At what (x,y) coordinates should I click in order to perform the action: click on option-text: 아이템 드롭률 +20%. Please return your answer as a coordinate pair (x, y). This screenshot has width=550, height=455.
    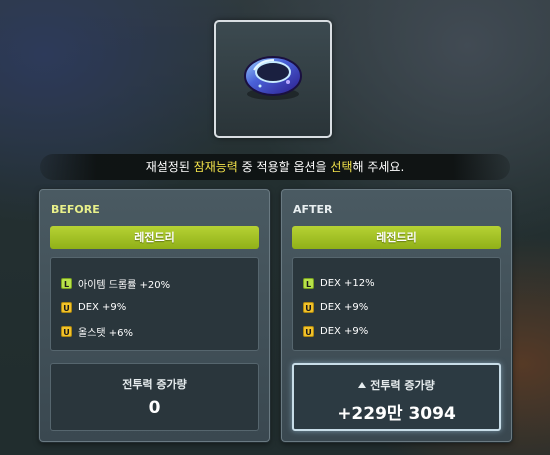
    Looking at the image, I should click on (124, 285).